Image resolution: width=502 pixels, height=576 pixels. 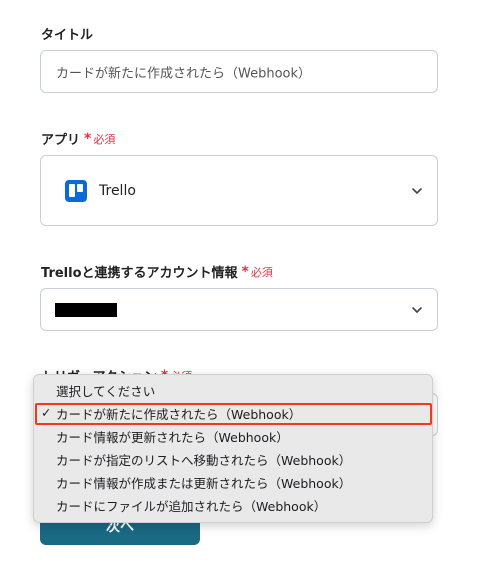 I want to click on dropdown-option: カード情報が更新されたら（Webhook）, so click(x=172, y=438).